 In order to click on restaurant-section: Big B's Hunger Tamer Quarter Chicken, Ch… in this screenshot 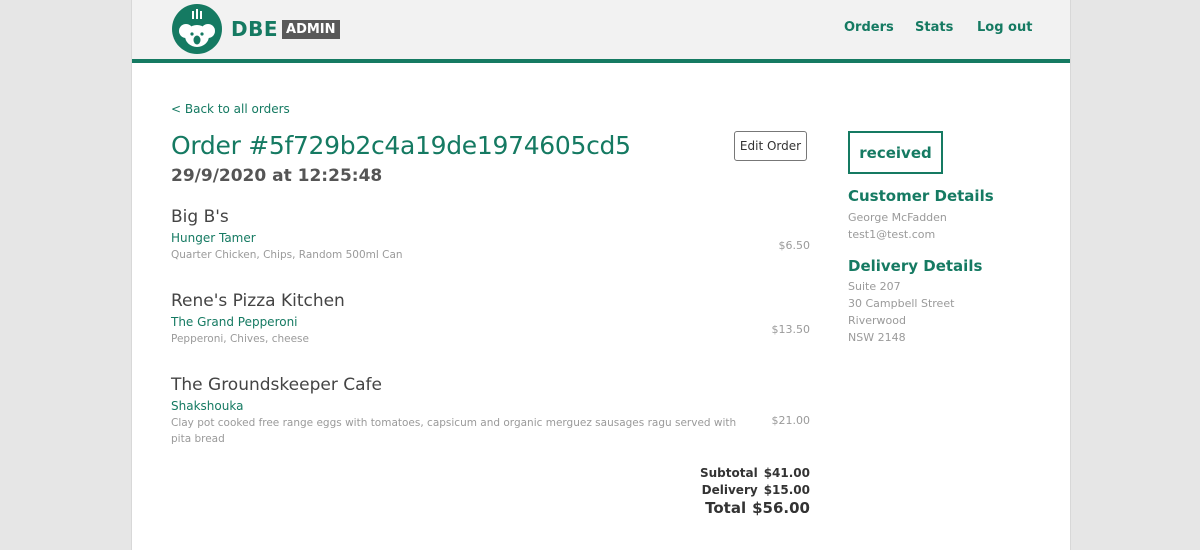, I will do `click(491, 235)`.